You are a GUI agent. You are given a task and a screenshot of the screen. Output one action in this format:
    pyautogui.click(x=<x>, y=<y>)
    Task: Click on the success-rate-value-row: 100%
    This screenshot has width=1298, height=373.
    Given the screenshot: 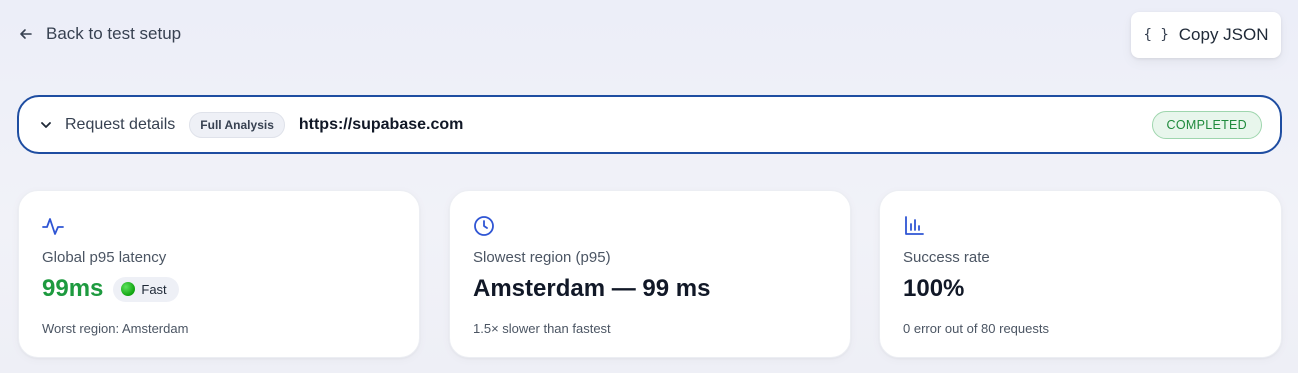 What is the action you would take?
    pyautogui.click(x=933, y=289)
    